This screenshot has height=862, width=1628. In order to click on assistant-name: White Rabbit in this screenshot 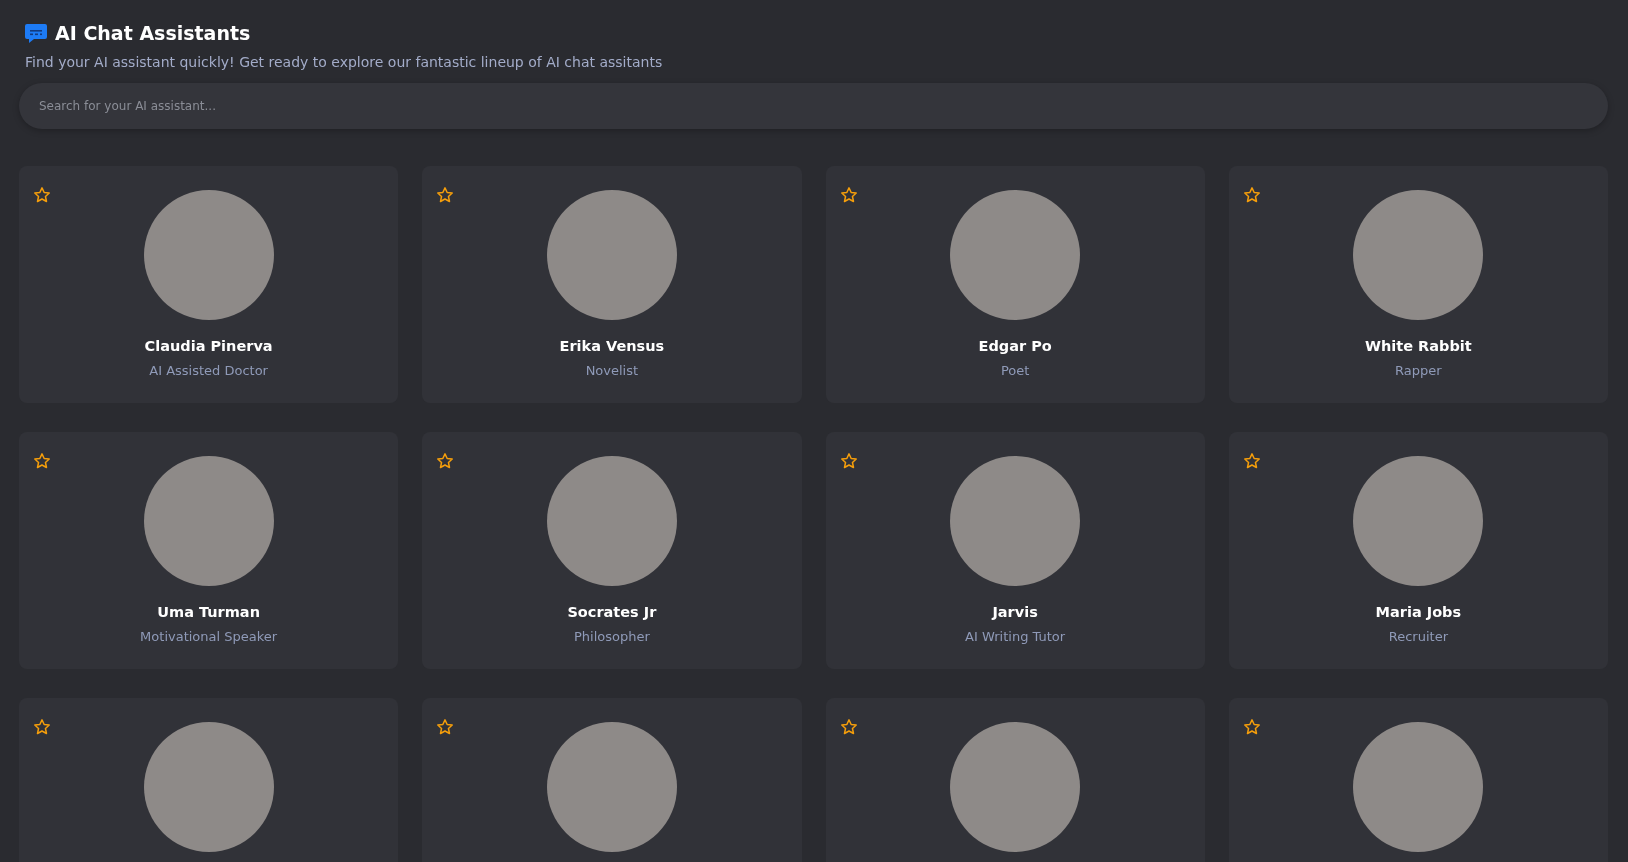, I will do `click(1418, 346)`.